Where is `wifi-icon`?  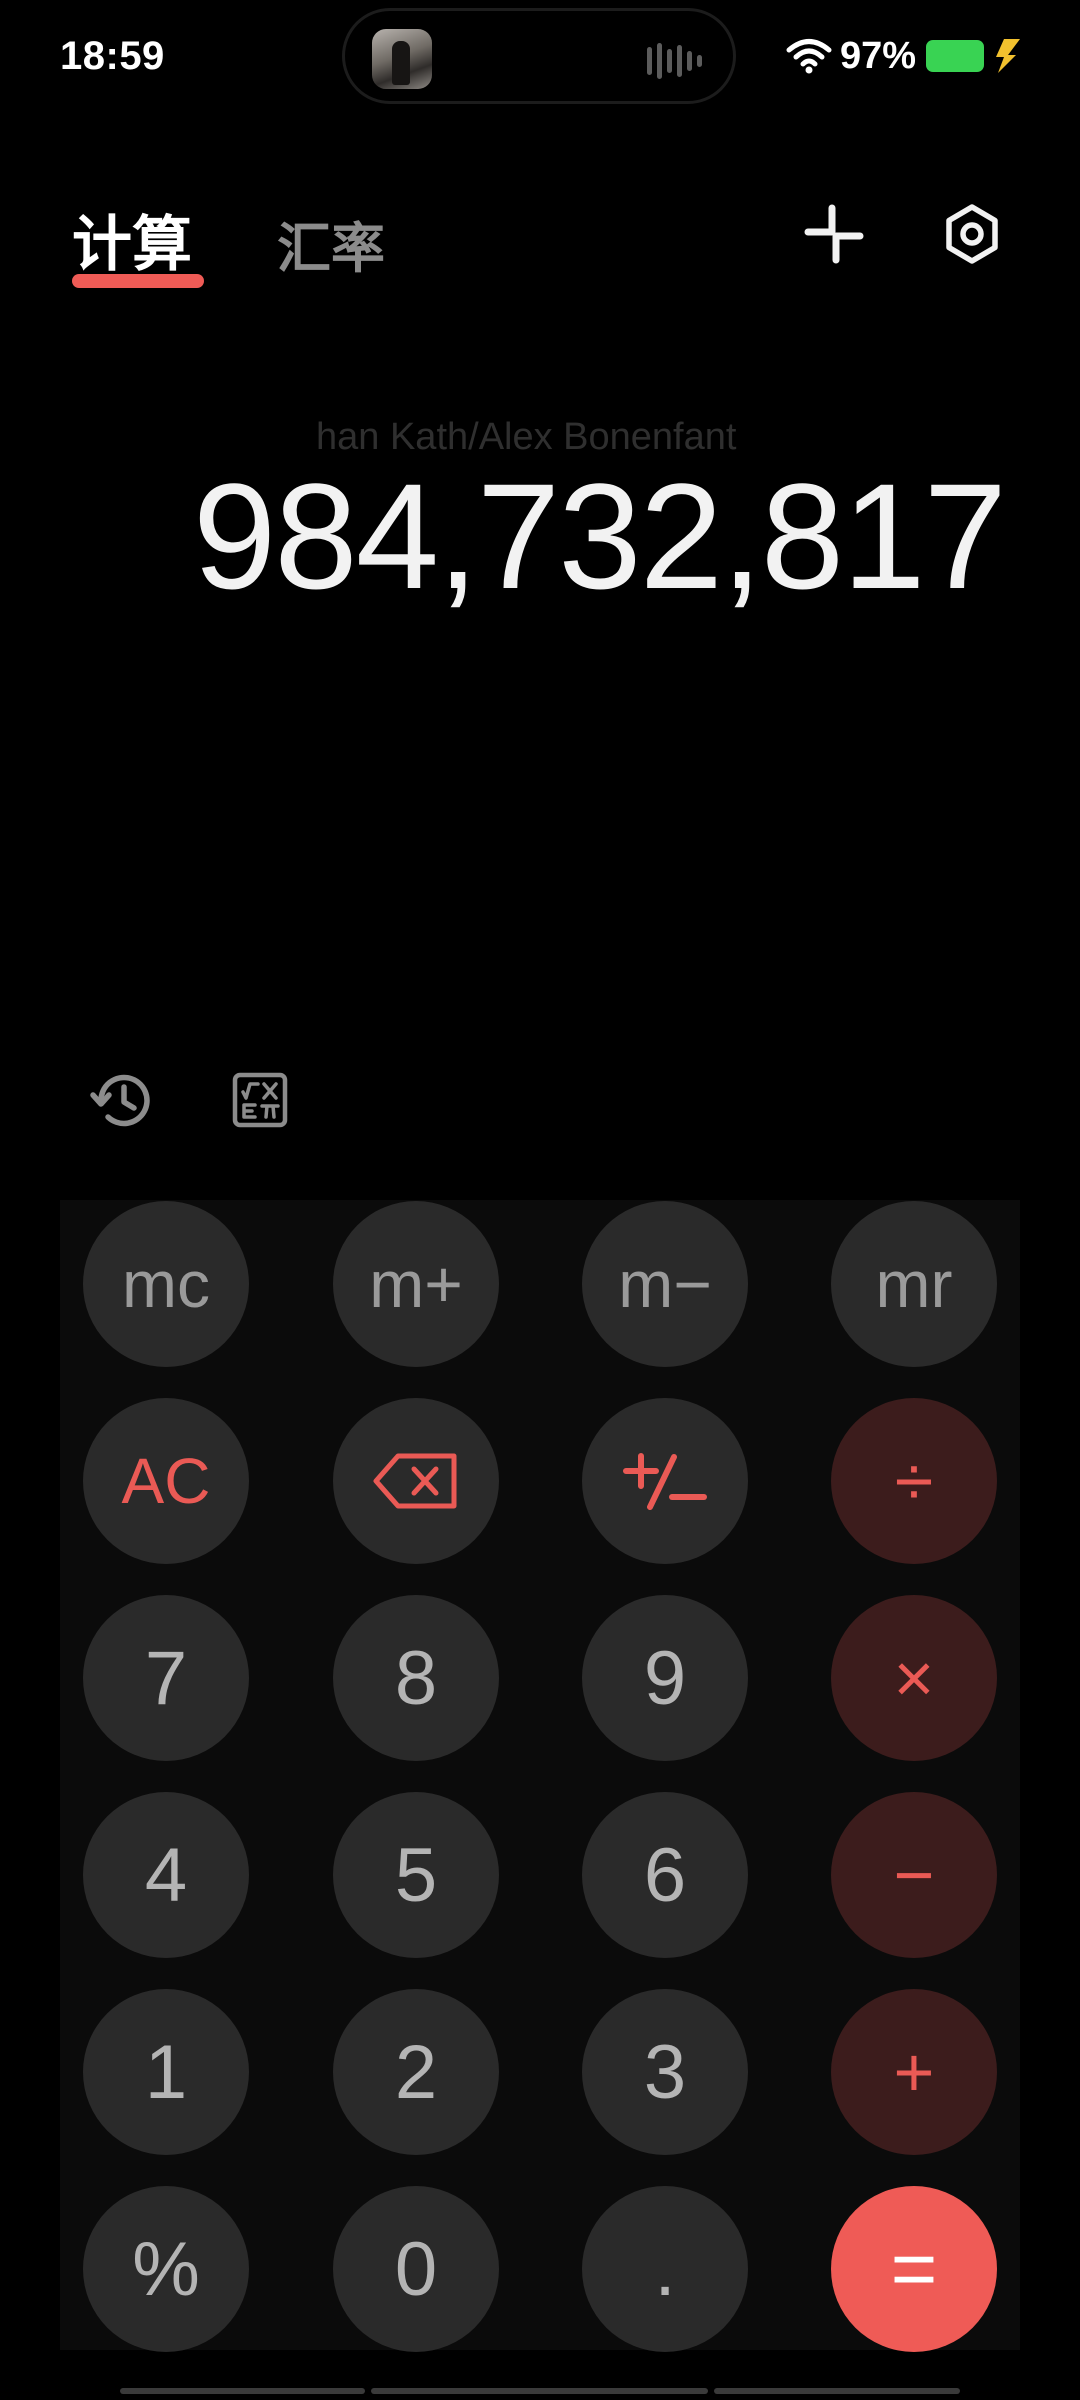 wifi-icon is located at coordinates (809, 56).